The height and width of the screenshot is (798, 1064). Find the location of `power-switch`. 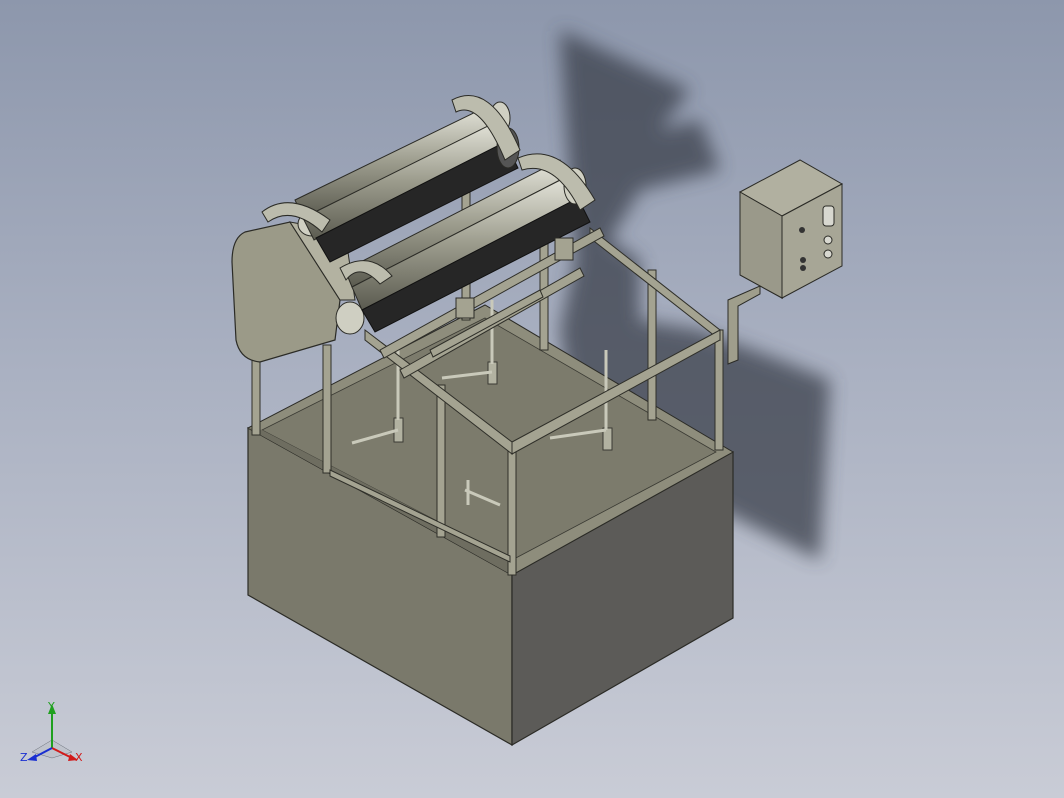

power-switch is located at coordinates (828, 216).